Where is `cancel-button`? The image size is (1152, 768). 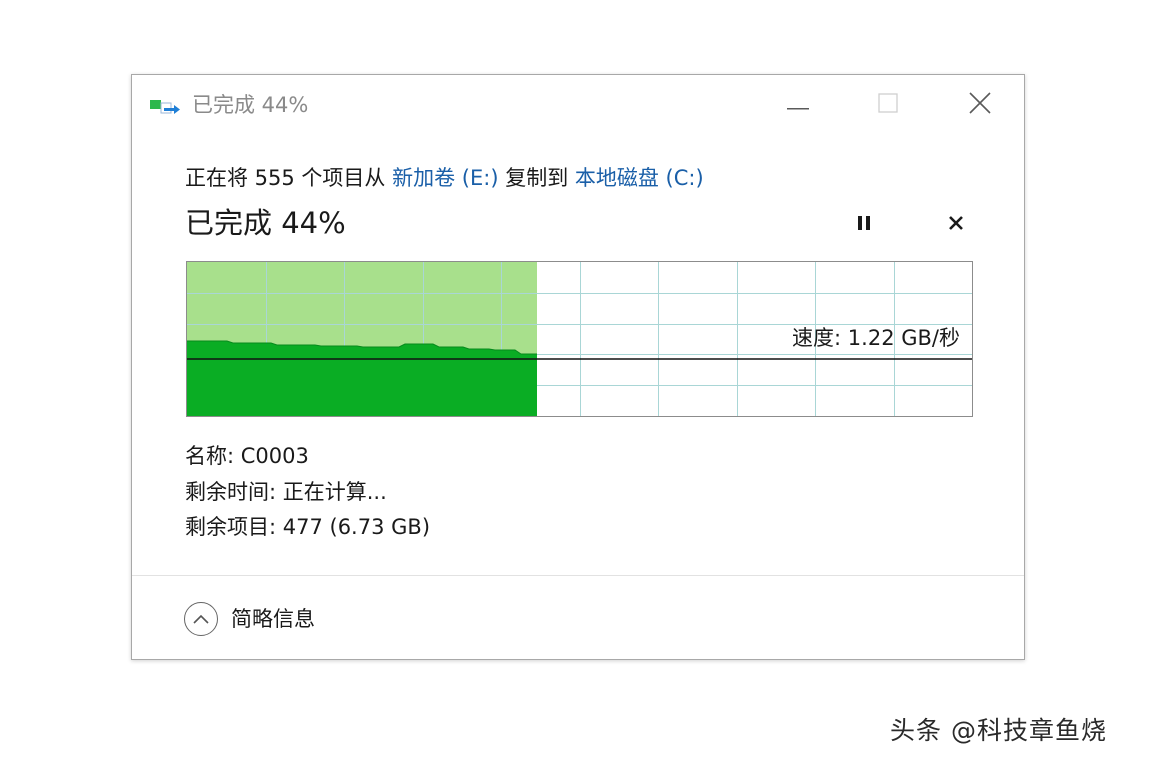 cancel-button is located at coordinates (956, 225).